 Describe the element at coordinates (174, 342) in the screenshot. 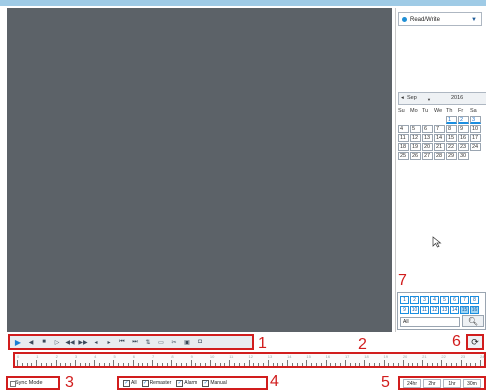

I see `cut-icon: ✂` at that location.